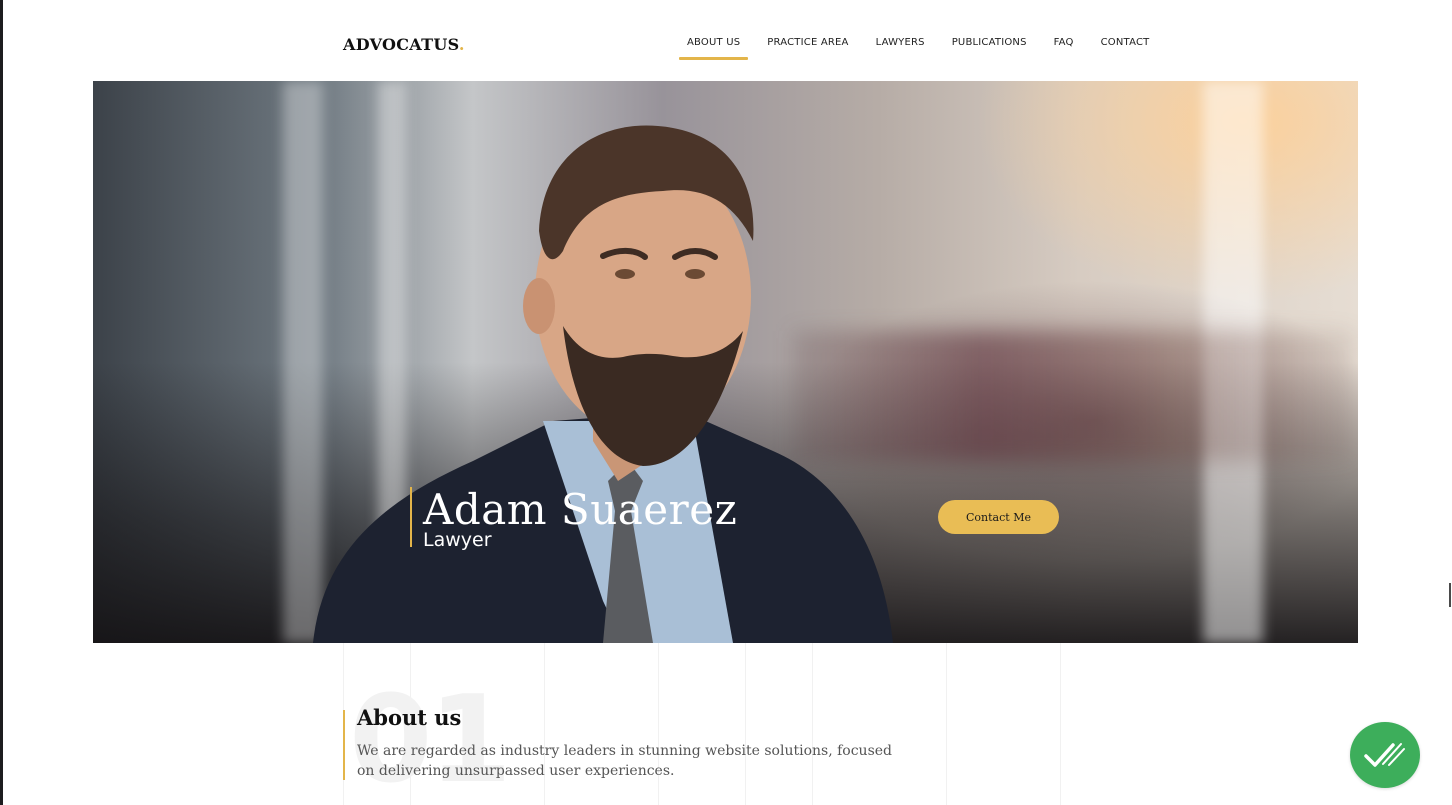 Image resolution: width=1452 pixels, height=805 pixels. Describe the element at coordinates (401, 44) in the screenshot. I see `brand-name: ADVOCATUS` at that location.